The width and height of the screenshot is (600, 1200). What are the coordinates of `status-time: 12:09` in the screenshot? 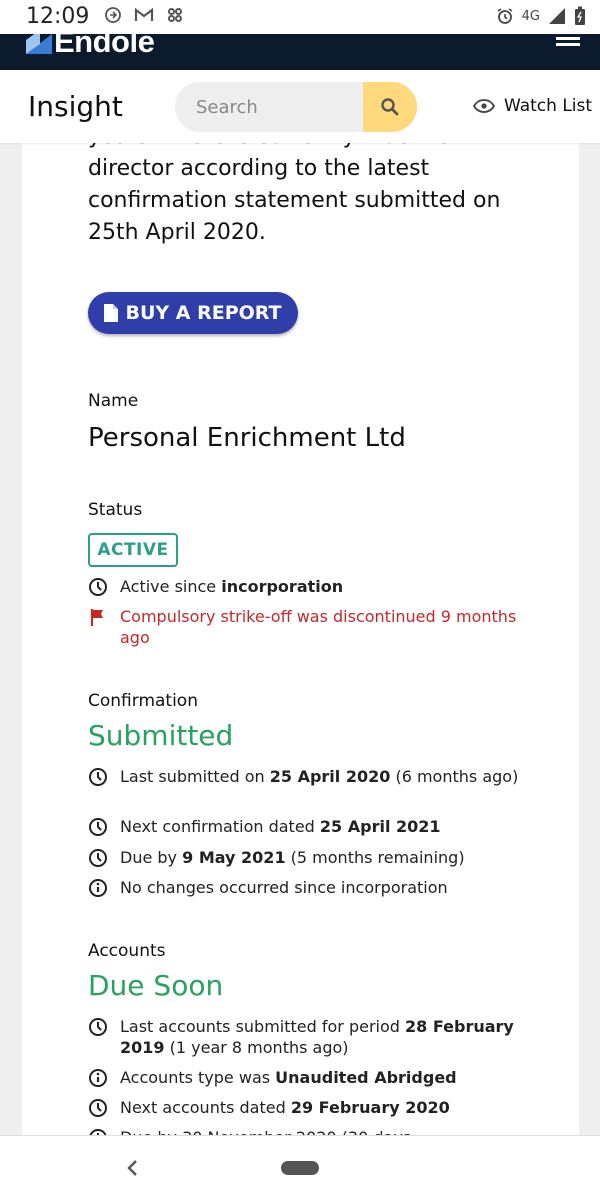 It's located at (58, 16).